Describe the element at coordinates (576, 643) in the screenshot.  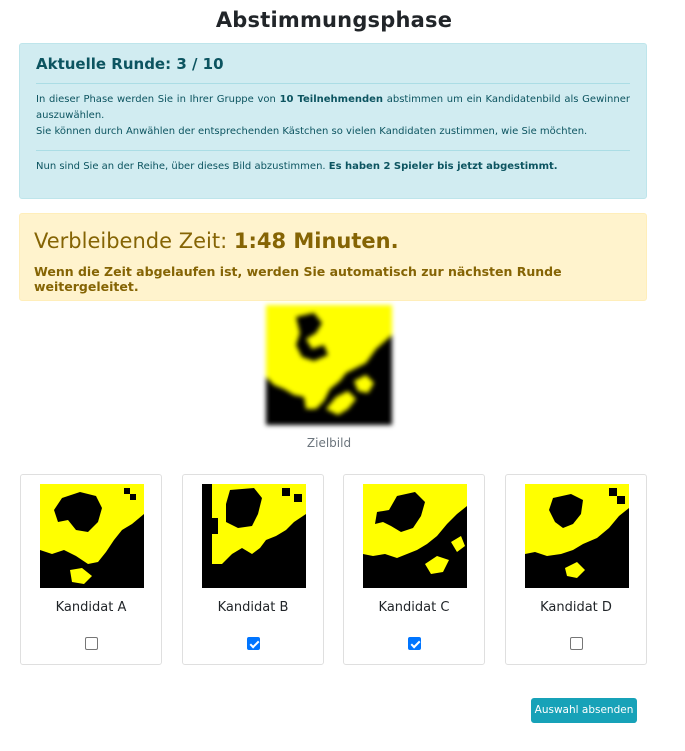
I see `vote-checkbox-d` at that location.